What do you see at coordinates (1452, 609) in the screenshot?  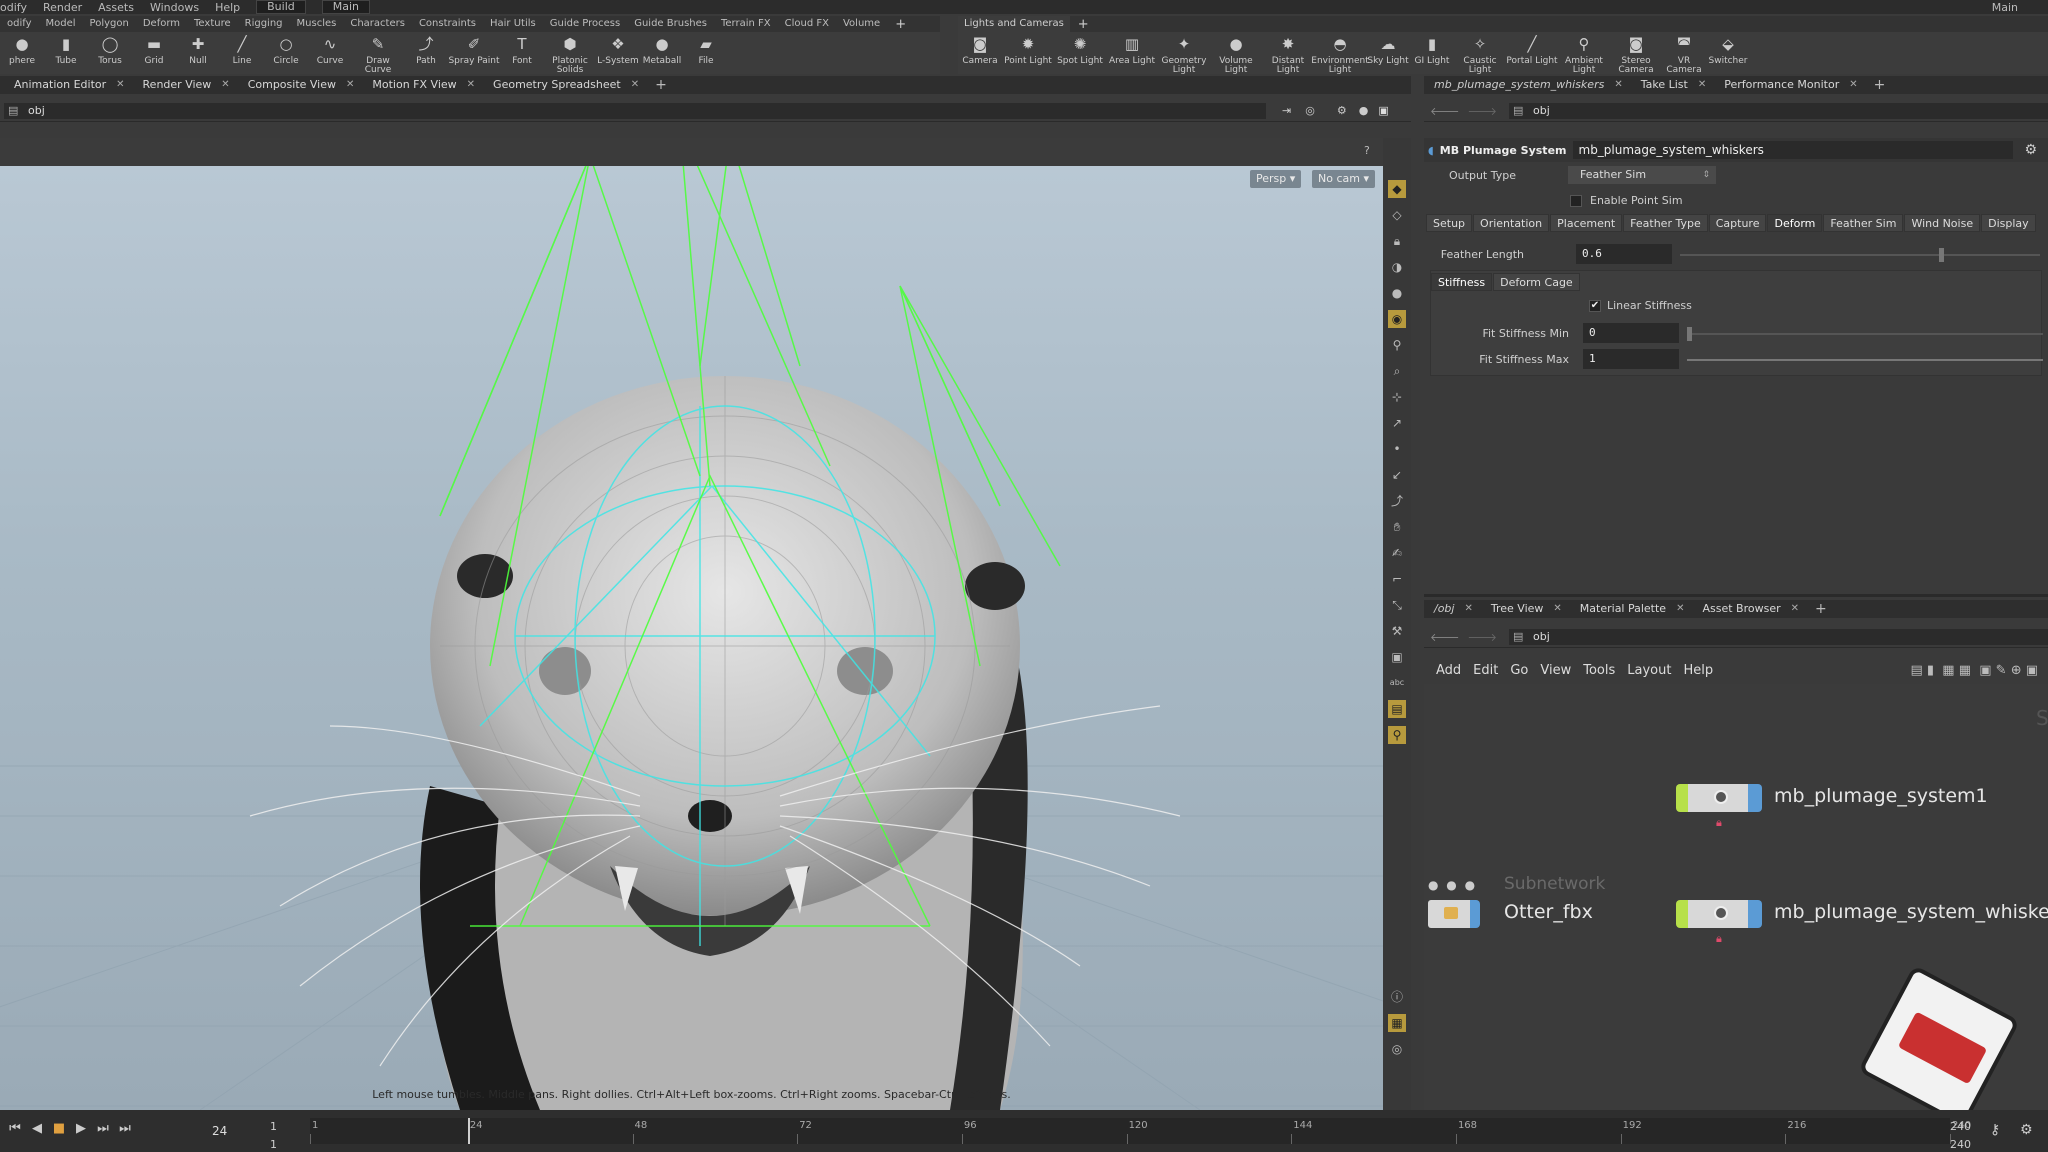 I see `tab-obj: /obj ✕` at bounding box center [1452, 609].